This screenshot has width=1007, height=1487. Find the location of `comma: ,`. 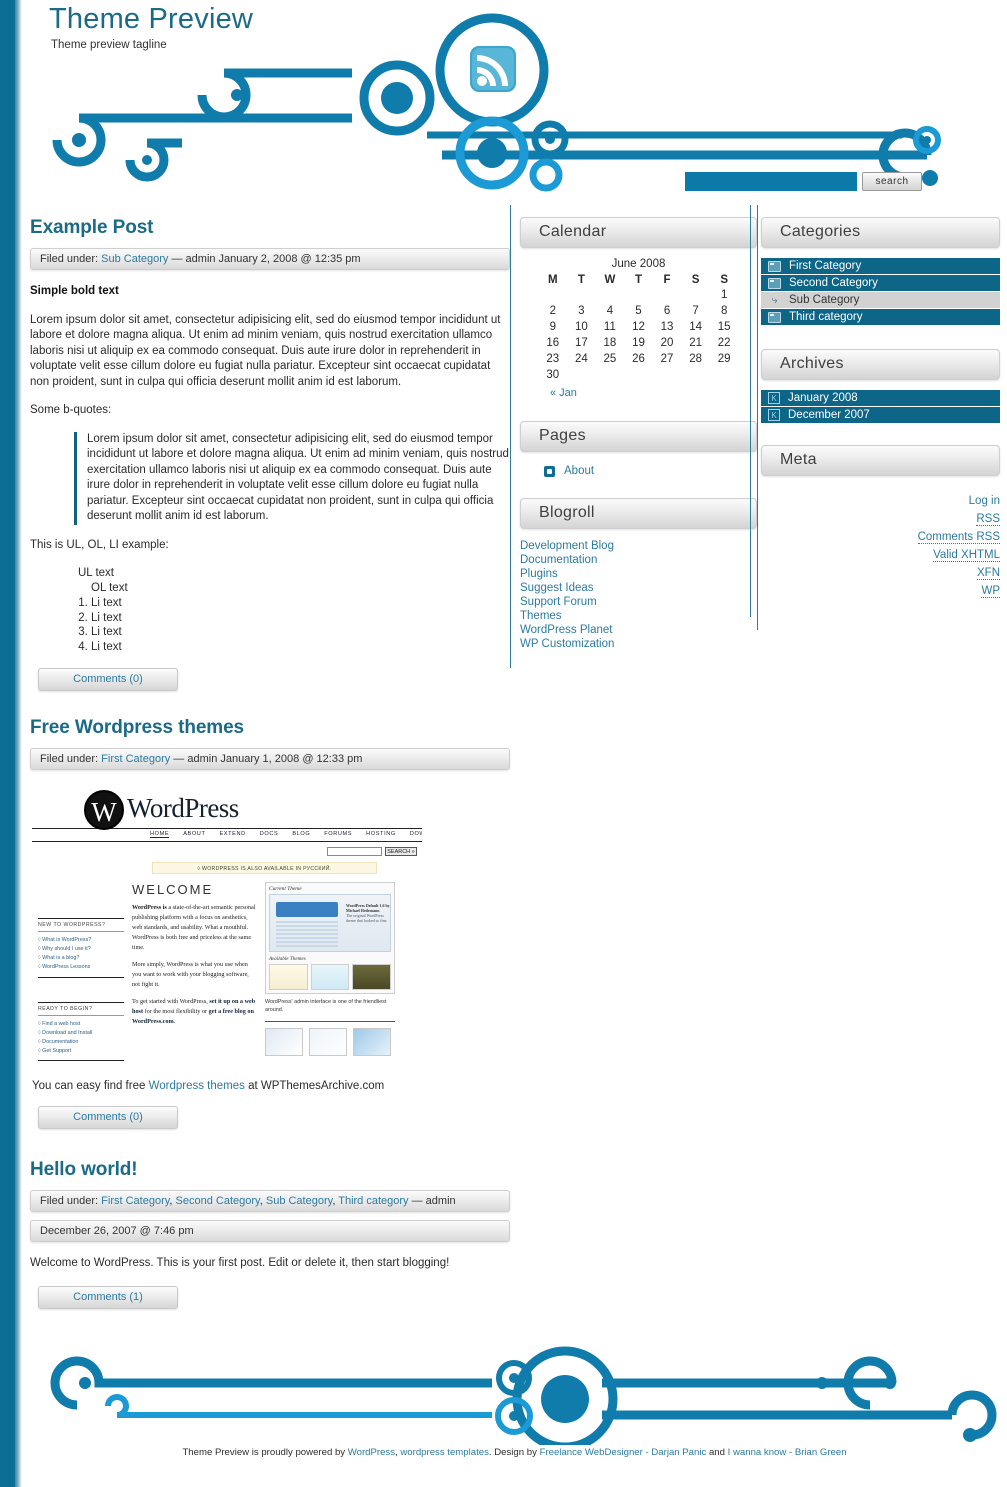

comma: , is located at coordinates (171, 1201).